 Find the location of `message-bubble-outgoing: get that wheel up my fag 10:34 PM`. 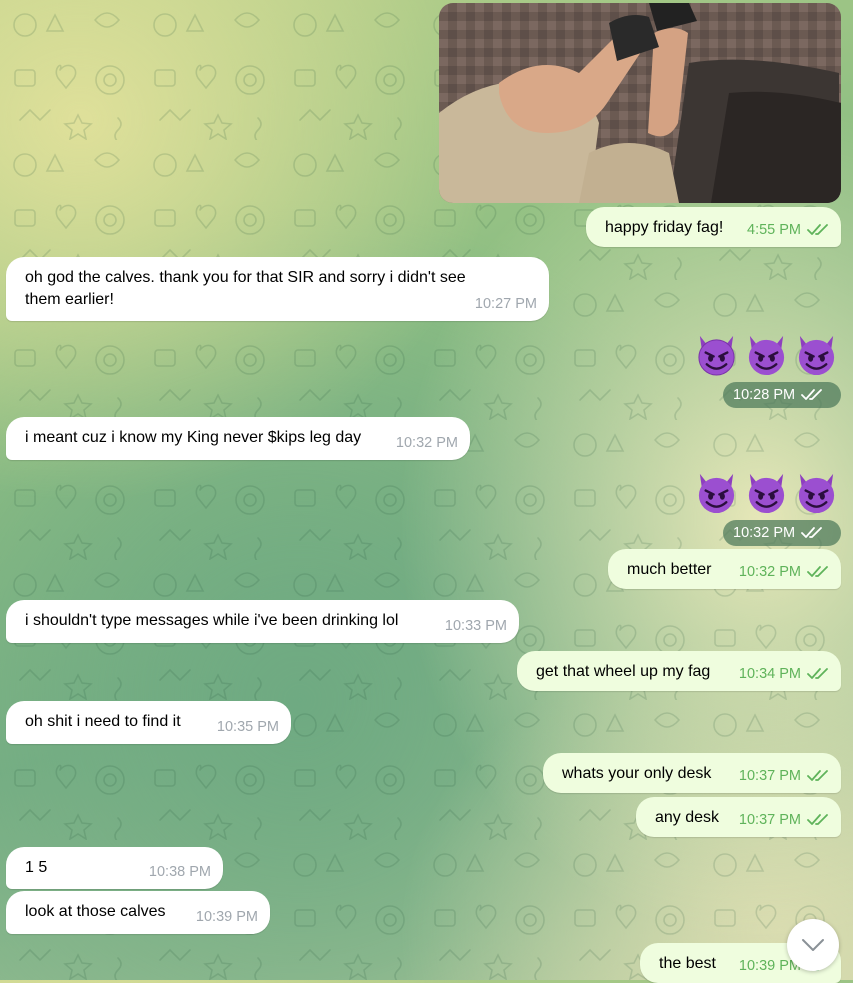

message-bubble-outgoing: get that wheel up my fag 10:34 PM is located at coordinates (679, 671).